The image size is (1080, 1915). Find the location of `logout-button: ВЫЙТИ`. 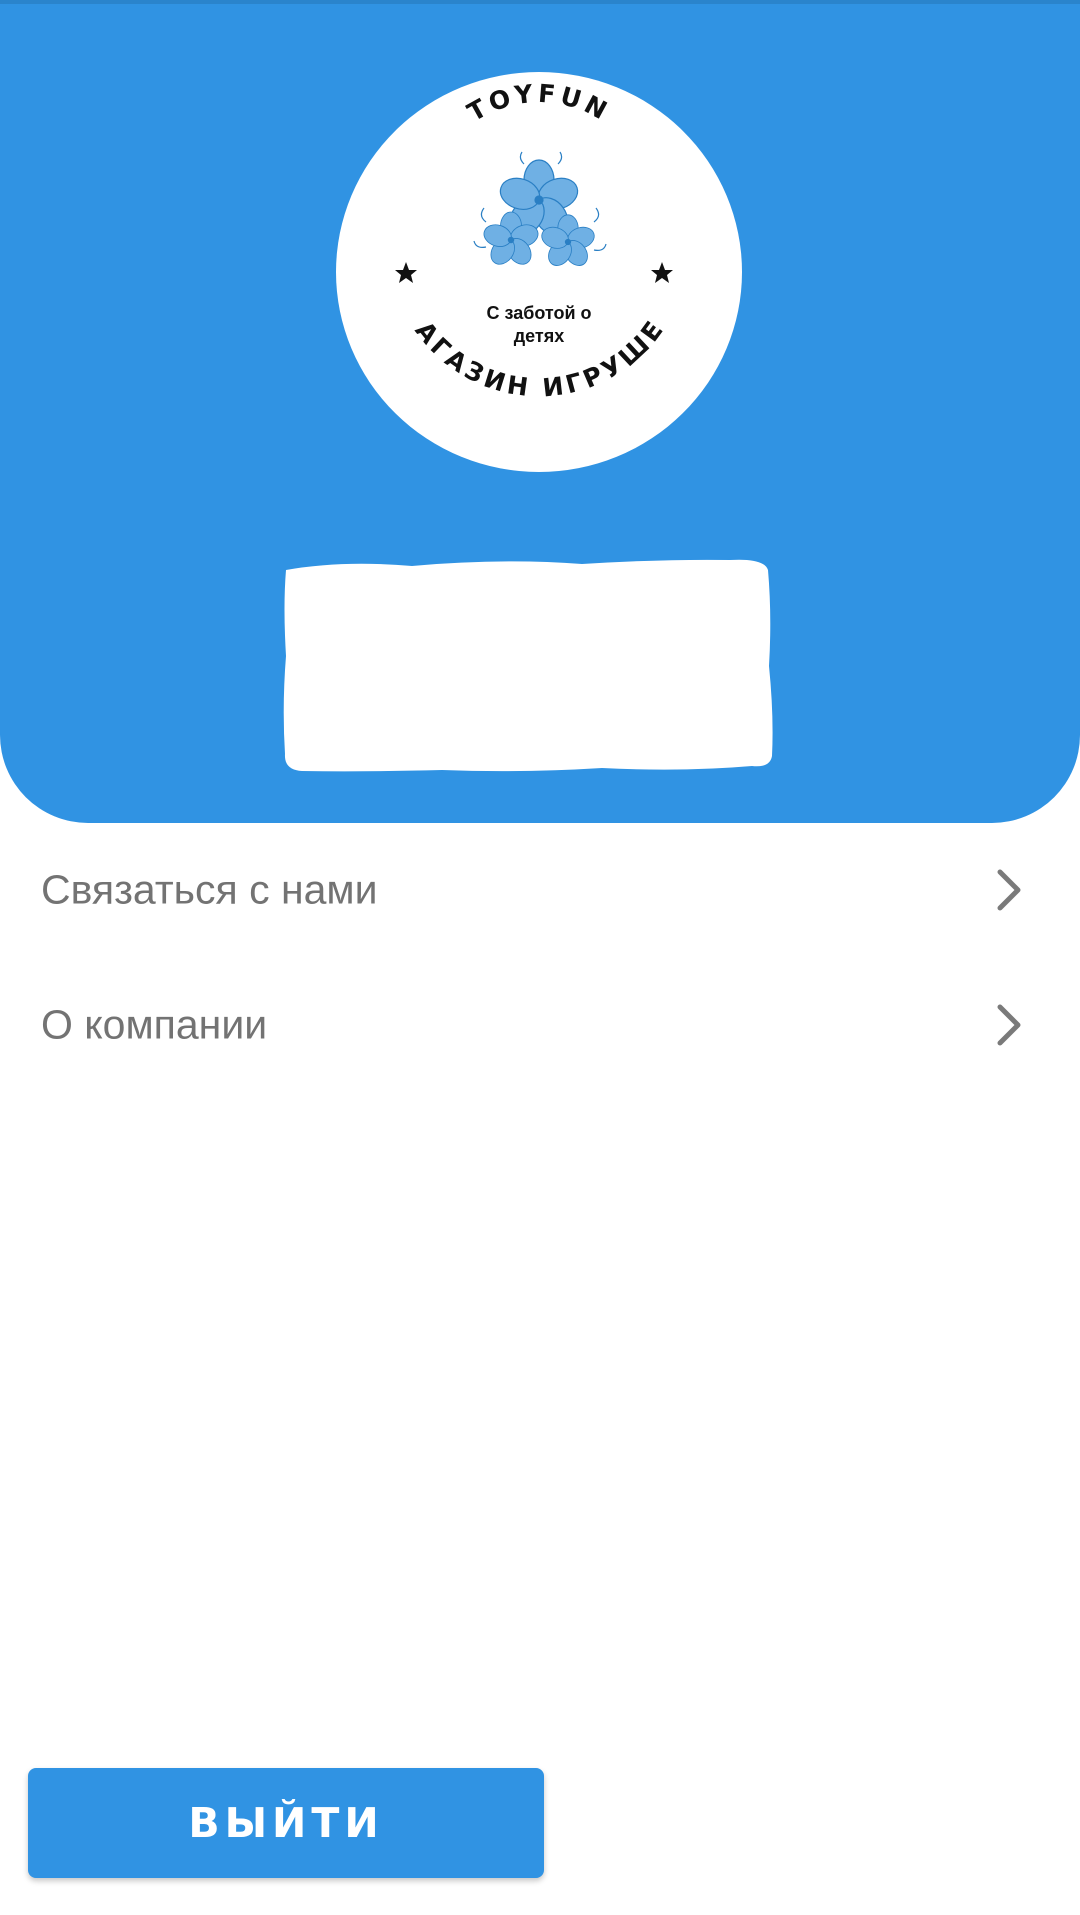

logout-button: ВЫЙТИ is located at coordinates (286, 1823).